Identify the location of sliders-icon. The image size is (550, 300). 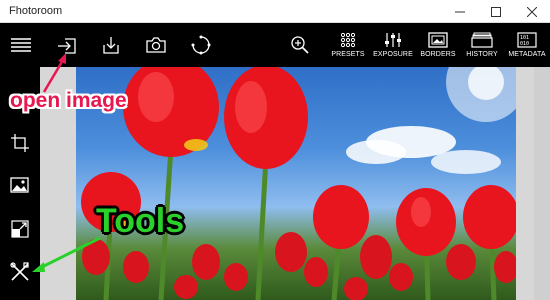
(393, 40).